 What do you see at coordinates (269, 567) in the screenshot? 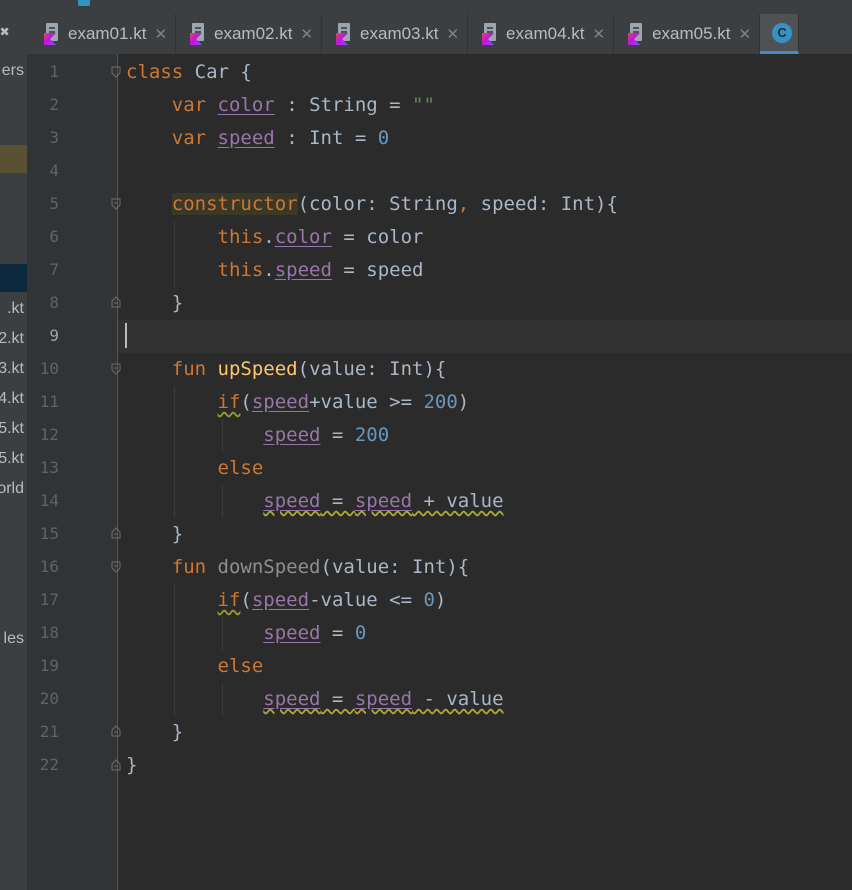
I see `function-name-unused: downSpeed` at bounding box center [269, 567].